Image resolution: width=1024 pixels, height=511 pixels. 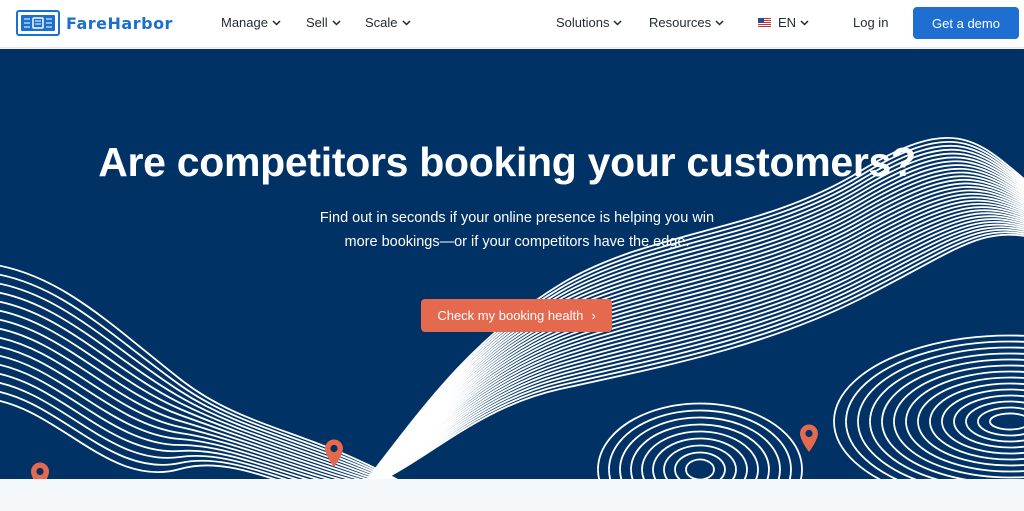 What do you see at coordinates (593, 315) in the screenshot?
I see `chevron-right-icon: ›` at bounding box center [593, 315].